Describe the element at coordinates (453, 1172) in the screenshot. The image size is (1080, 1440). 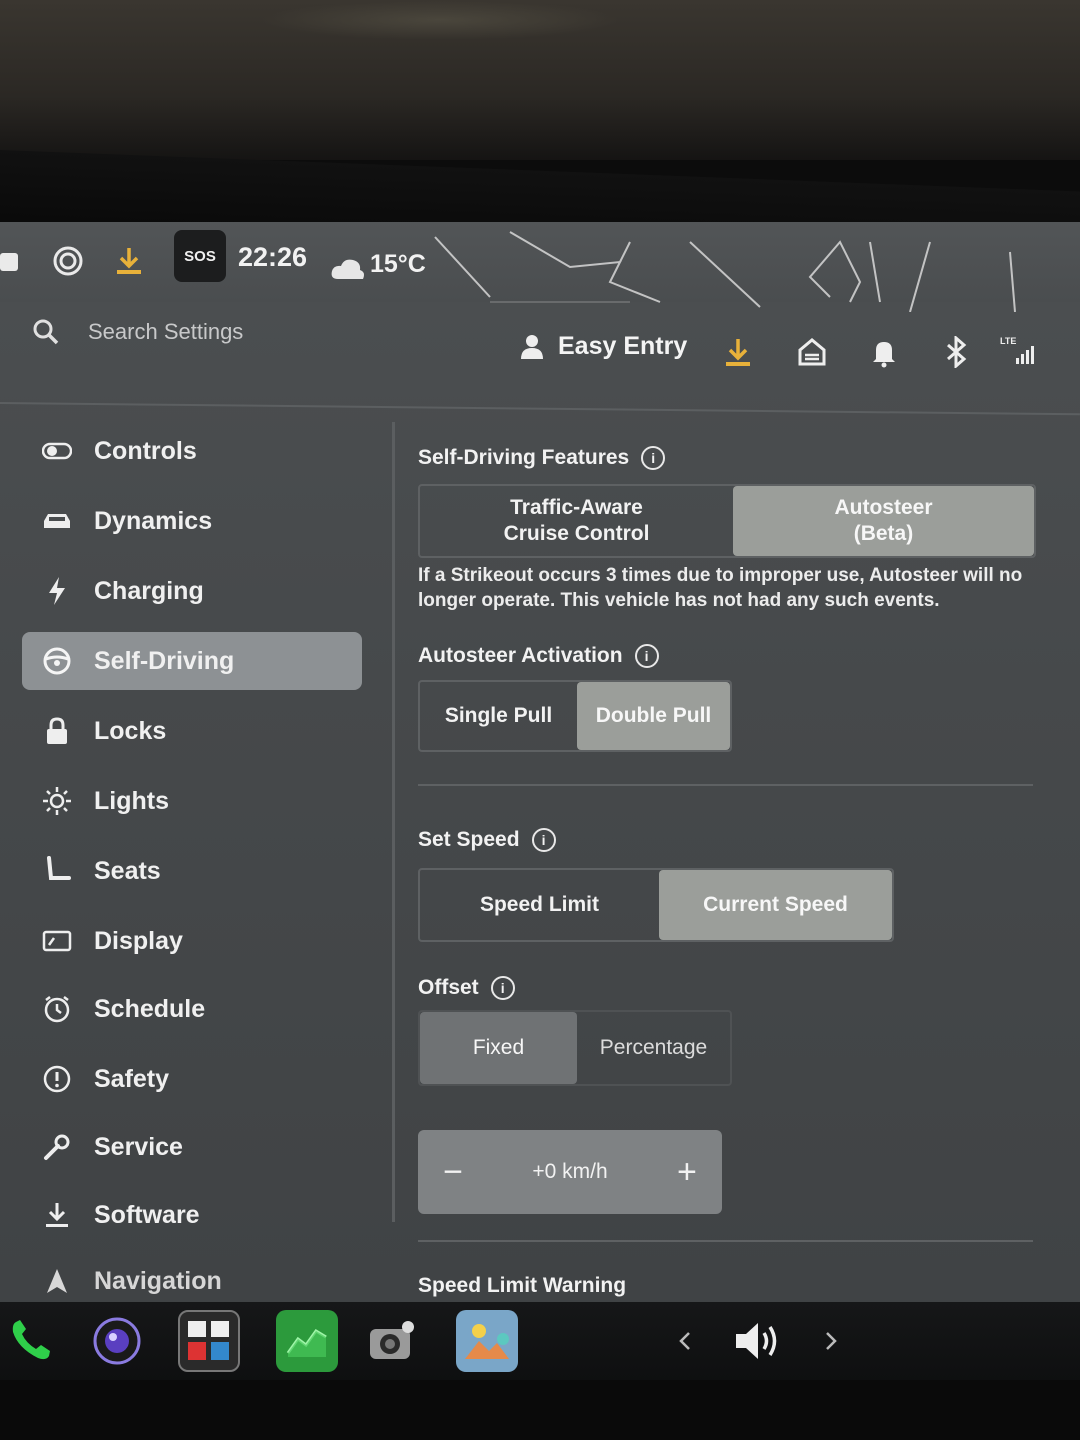
I see `decrease-offset-button: −` at that location.